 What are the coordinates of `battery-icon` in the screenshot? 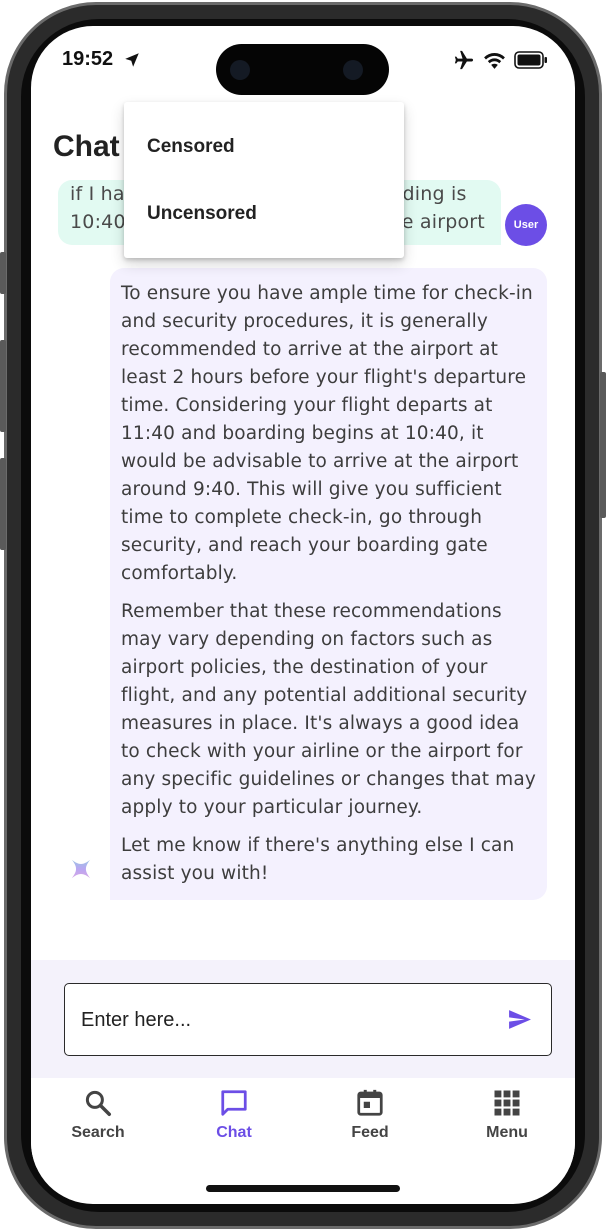 It's located at (530, 60).